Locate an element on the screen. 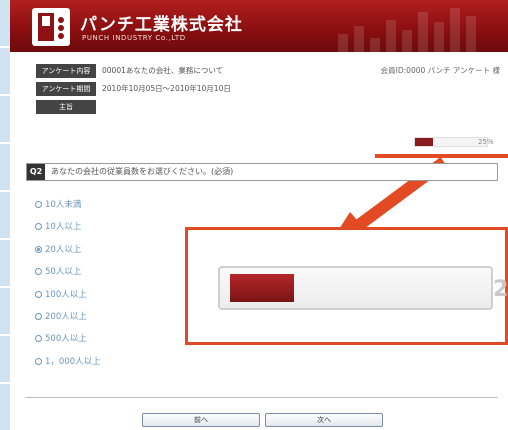 Image resolution: width=508 pixels, height=430 pixels. zoomed-progress-bar is located at coordinates (355, 288).